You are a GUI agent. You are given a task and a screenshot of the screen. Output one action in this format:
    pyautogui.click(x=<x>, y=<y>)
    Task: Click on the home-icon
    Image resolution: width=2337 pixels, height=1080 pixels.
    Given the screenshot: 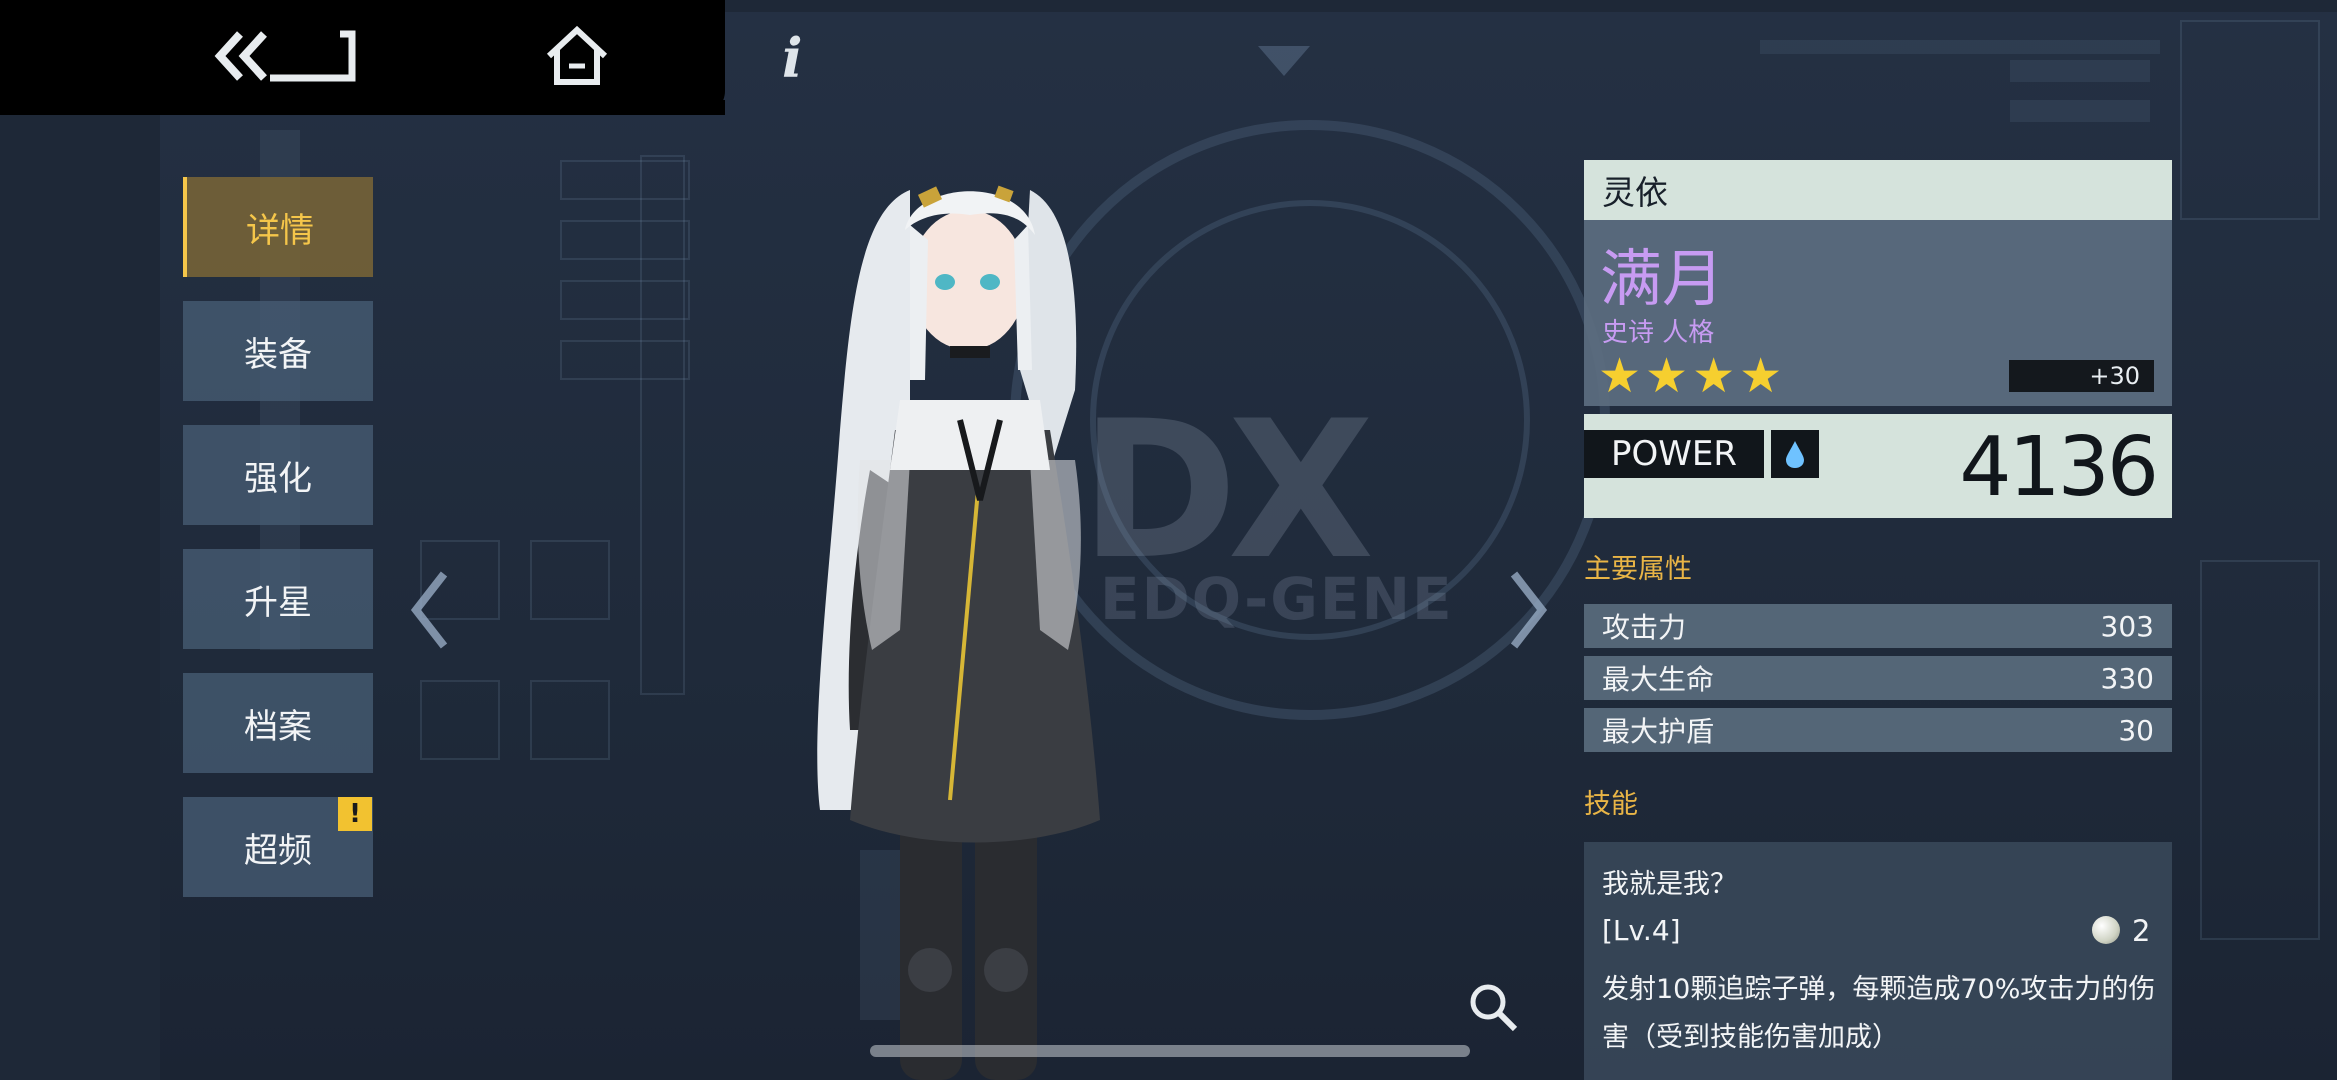 What is the action you would take?
    pyautogui.click(x=577, y=56)
    